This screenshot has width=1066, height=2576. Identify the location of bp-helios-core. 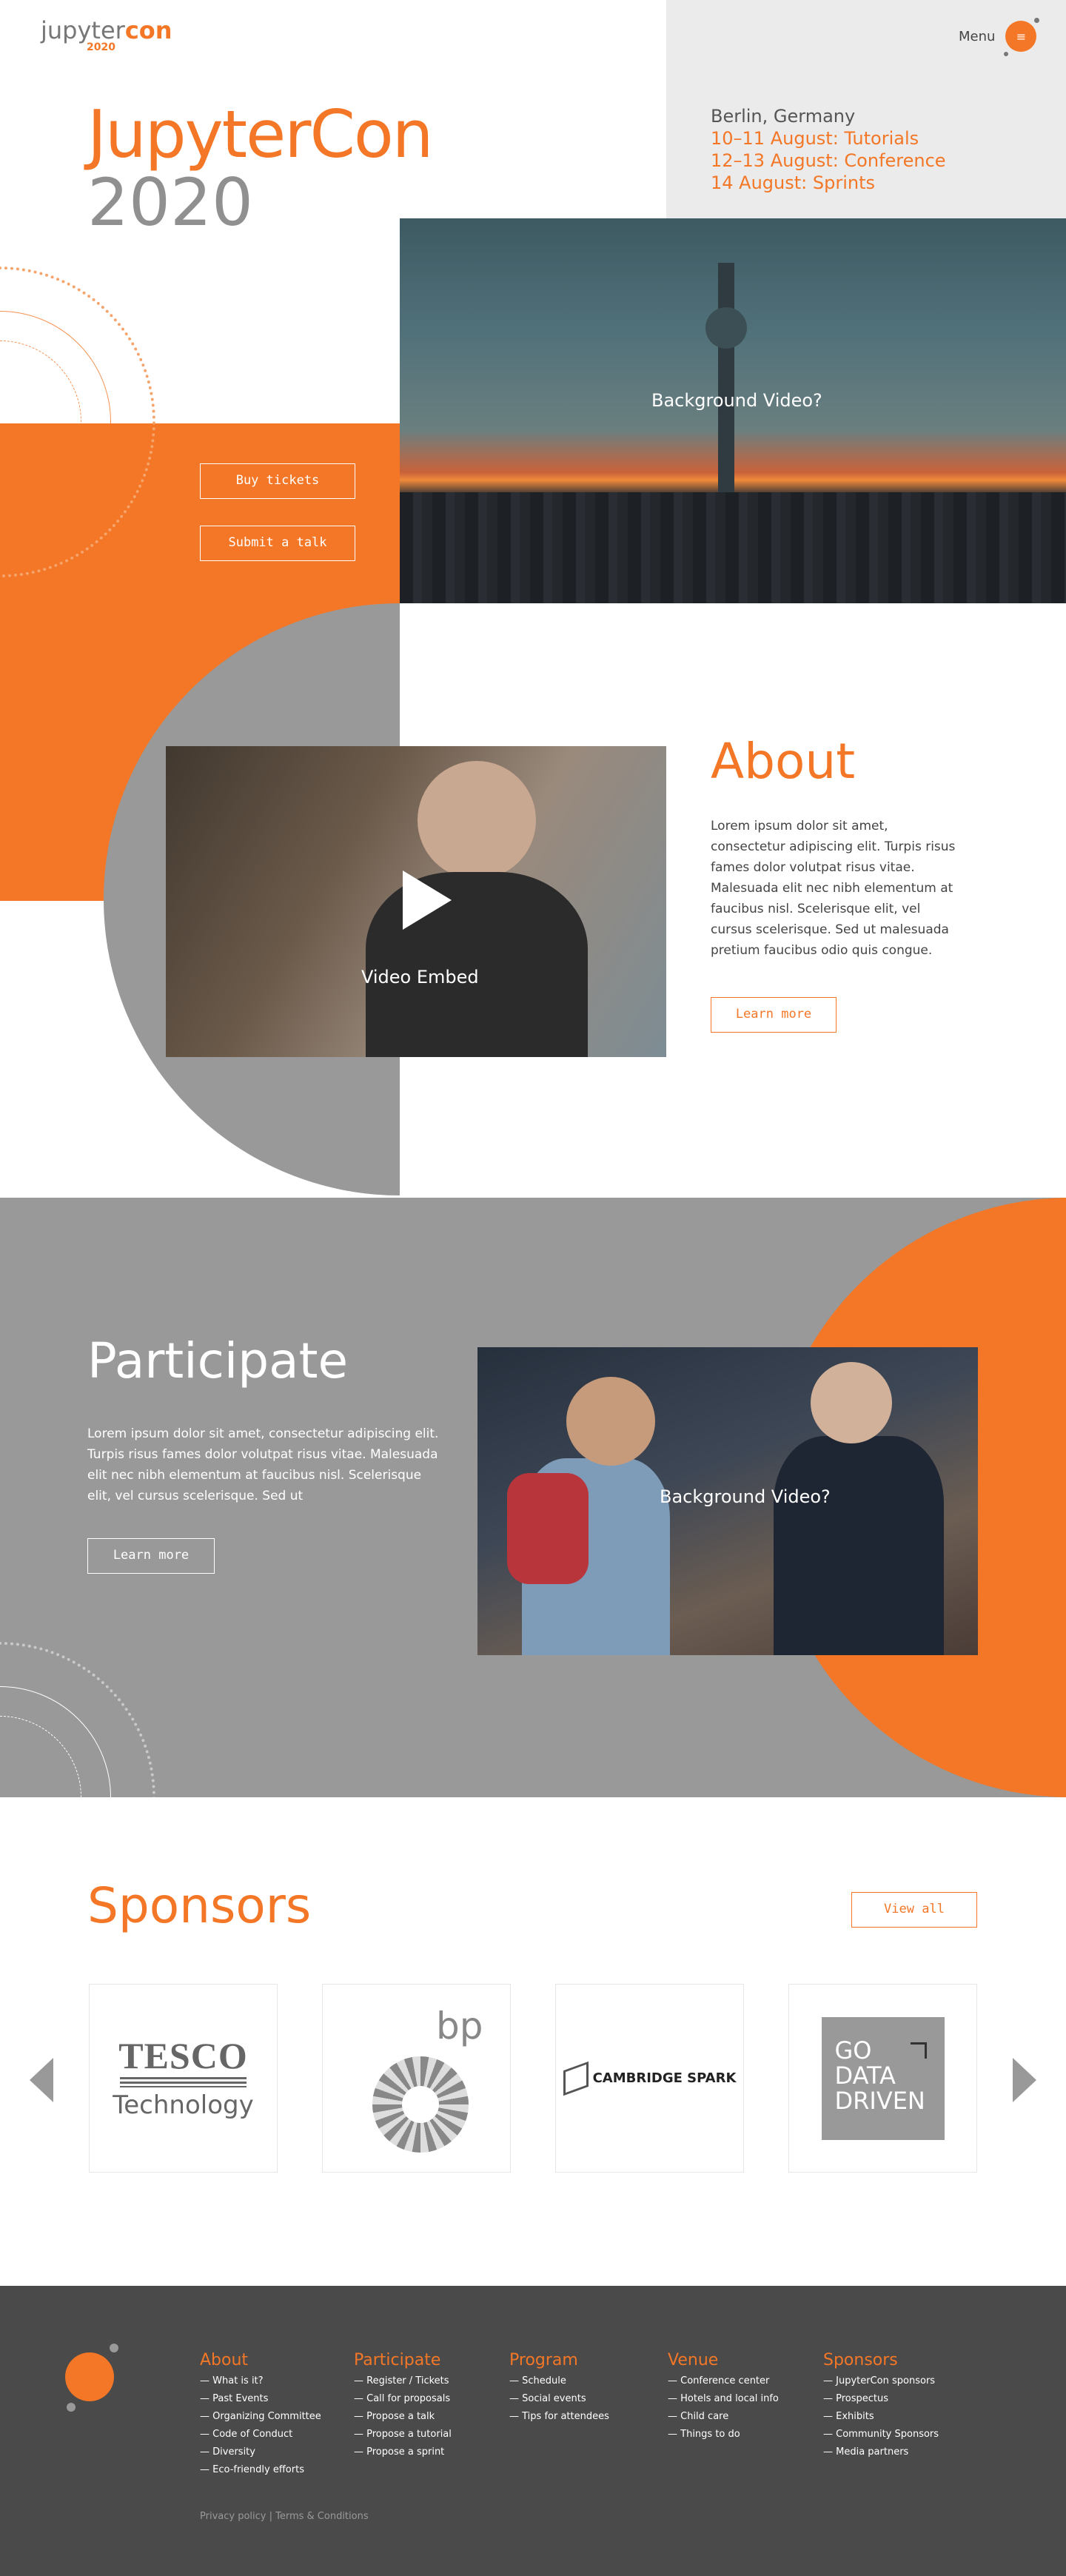
(420, 2104).